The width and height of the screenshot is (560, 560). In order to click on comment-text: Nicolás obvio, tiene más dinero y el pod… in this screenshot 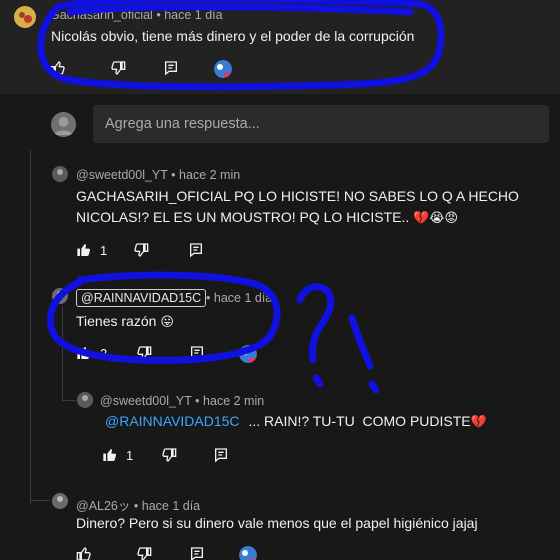, I will do `click(233, 36)`.